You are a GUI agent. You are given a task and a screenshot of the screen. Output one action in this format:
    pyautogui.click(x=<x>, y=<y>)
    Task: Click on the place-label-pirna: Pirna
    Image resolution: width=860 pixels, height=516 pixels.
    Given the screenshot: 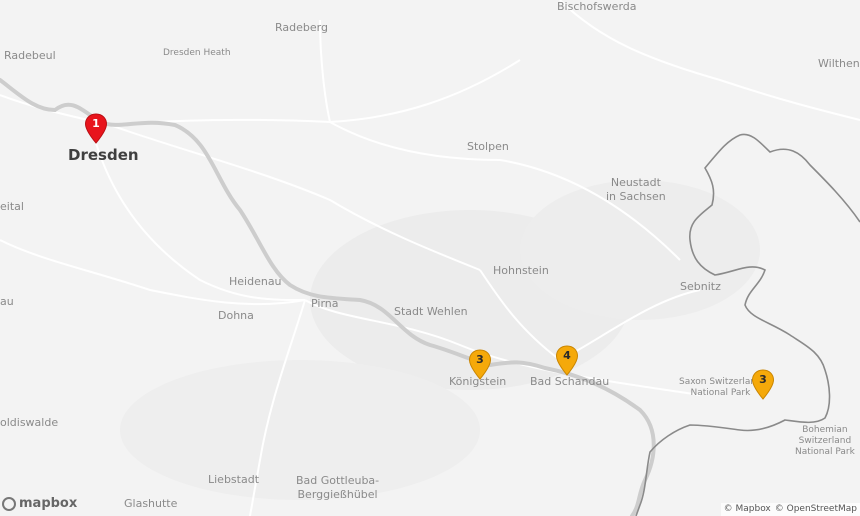 What is the action you would take?
    pyautogui.click(x=325, y=303)
    